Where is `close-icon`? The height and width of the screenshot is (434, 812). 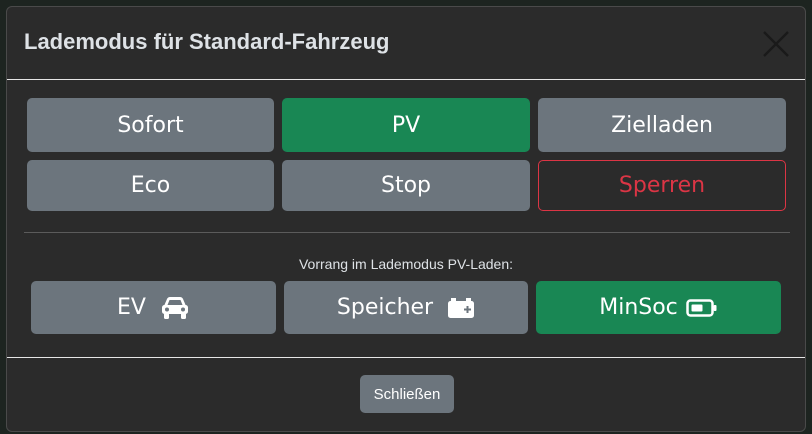
close-icon is located at coordinates (776, 44).